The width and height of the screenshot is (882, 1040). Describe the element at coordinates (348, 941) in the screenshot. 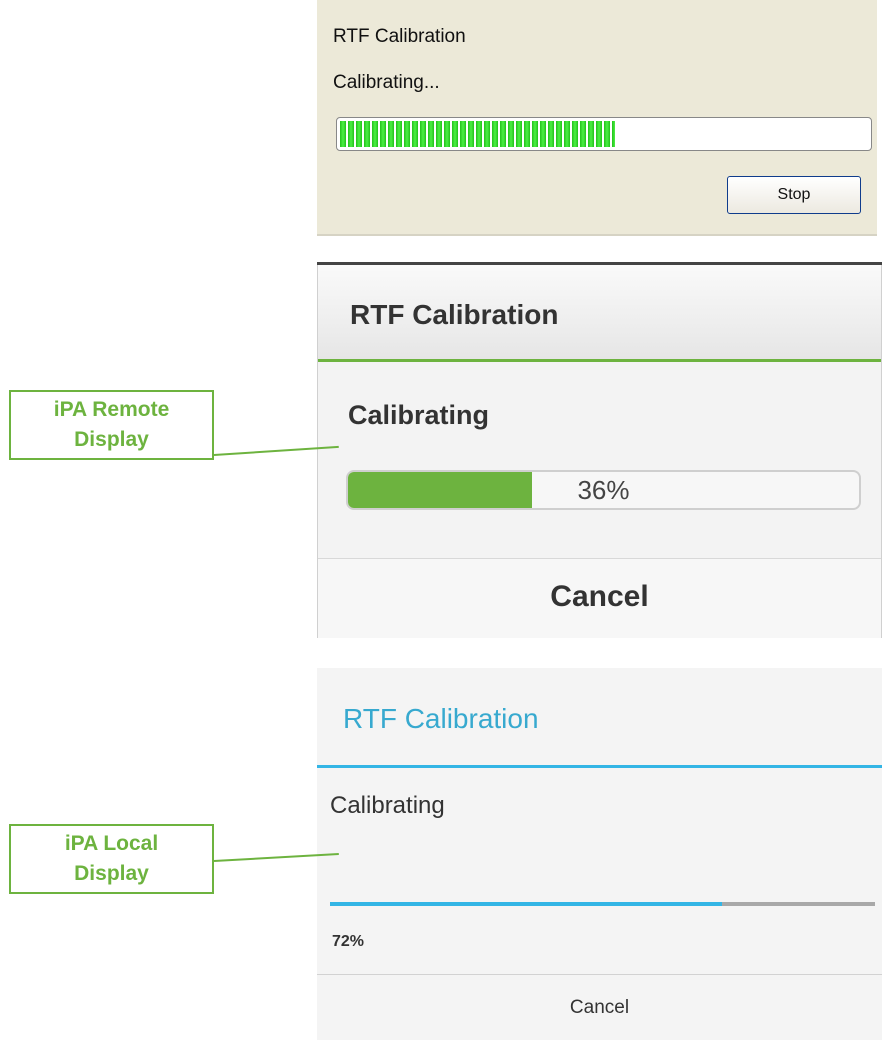

I see `progress-percent: 72%` at that location.